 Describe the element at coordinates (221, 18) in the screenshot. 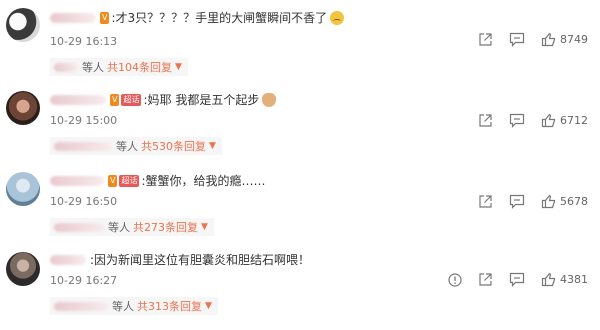

I see `comment-text: 才3只？？？？手里的大闸蟹瞬间不香了` at that location.